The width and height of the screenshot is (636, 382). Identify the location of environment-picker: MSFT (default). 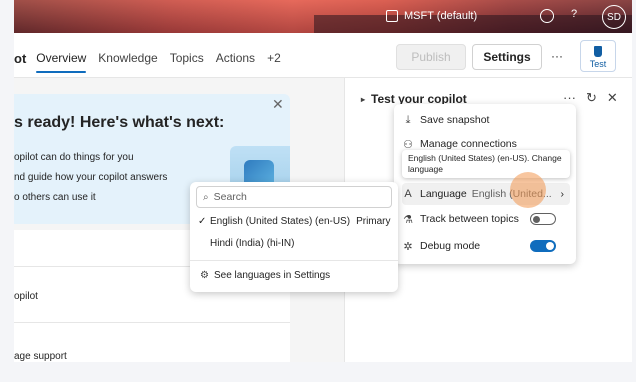
(431, 16).